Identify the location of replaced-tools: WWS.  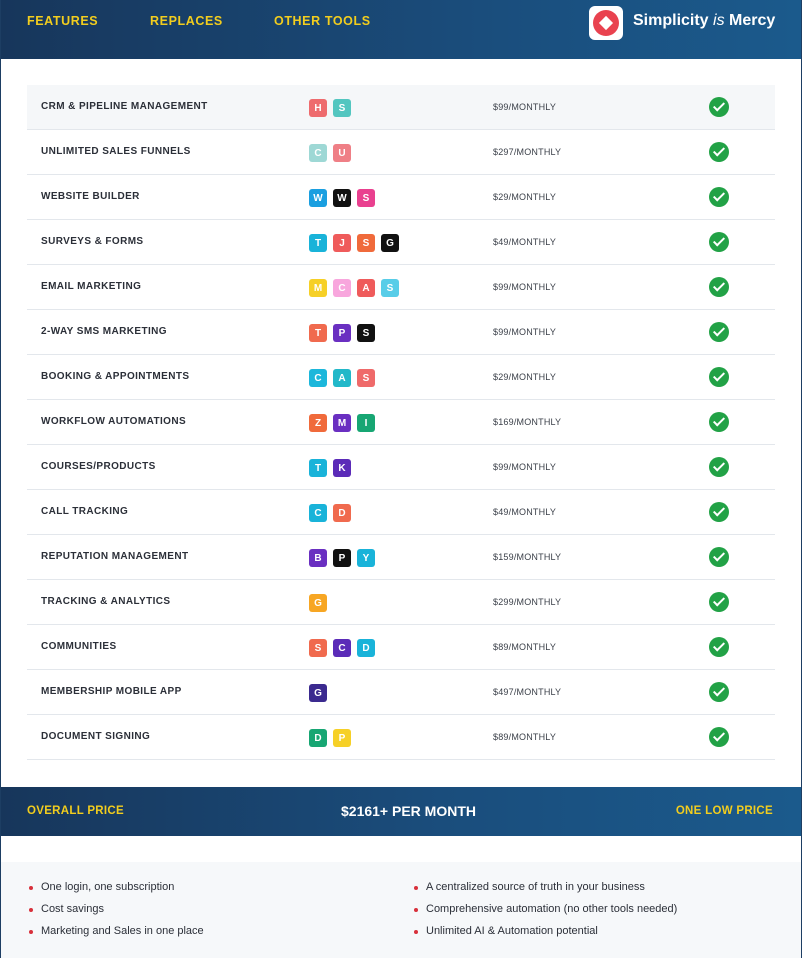
(342, 198).